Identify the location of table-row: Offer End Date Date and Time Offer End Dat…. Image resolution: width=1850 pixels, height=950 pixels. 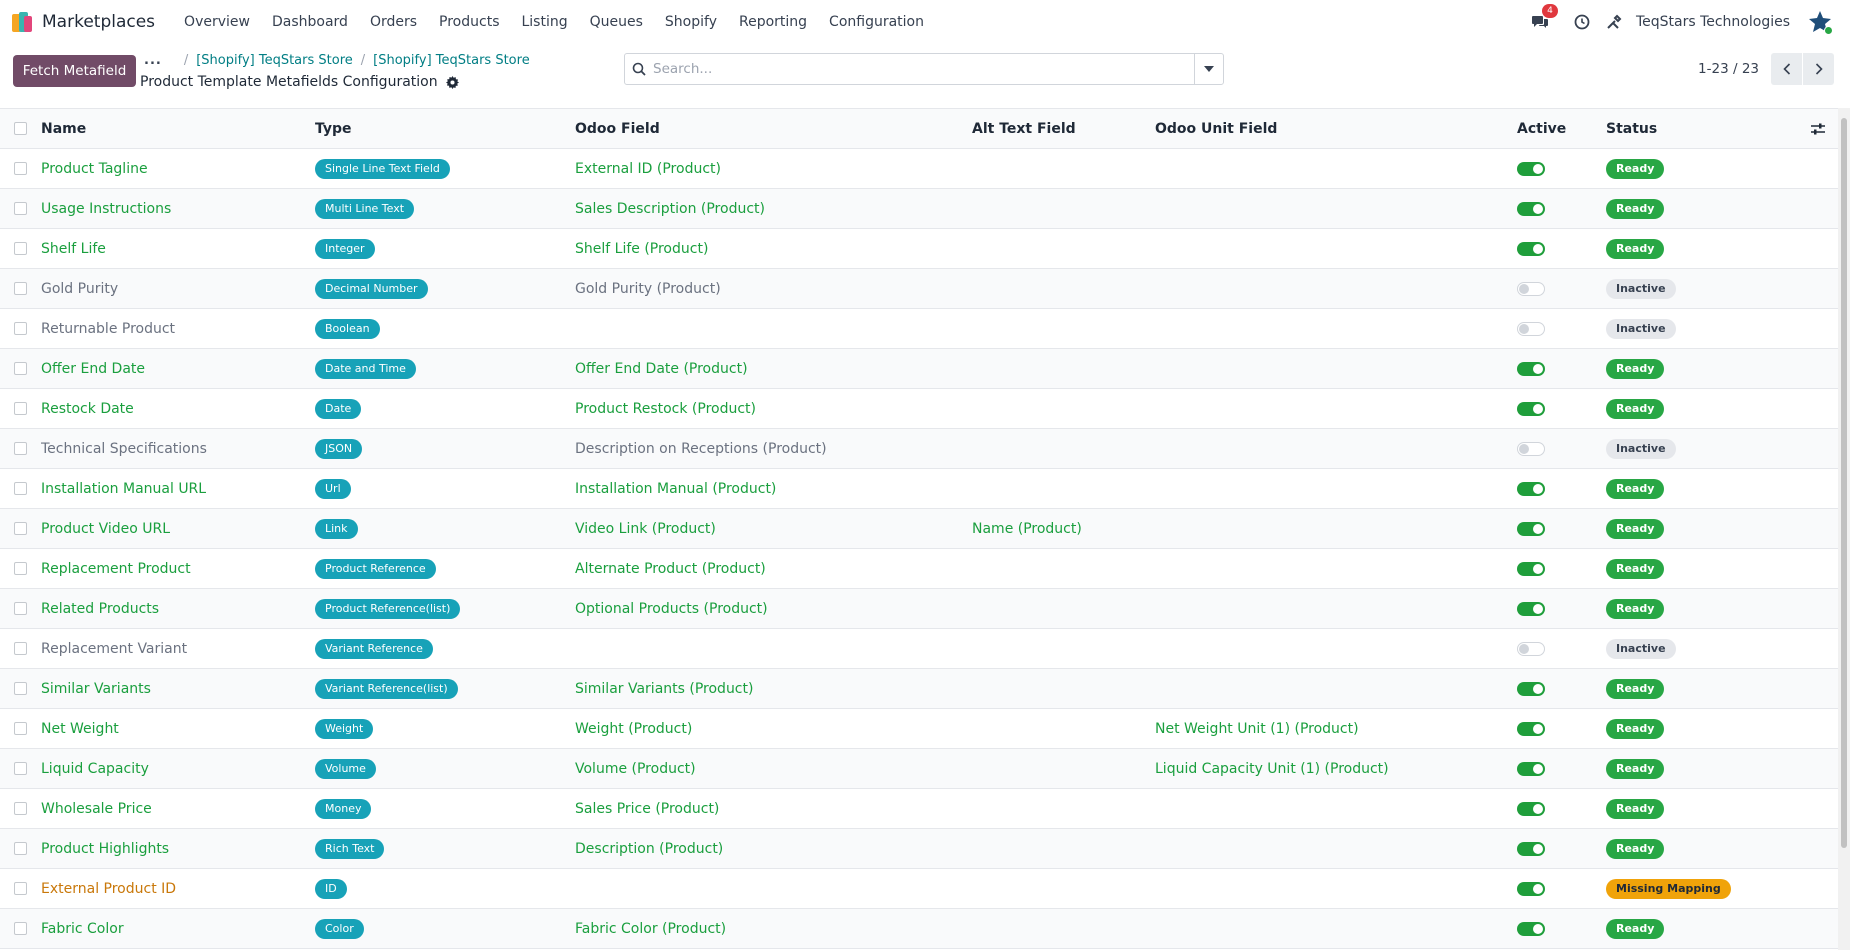
(919, 368).